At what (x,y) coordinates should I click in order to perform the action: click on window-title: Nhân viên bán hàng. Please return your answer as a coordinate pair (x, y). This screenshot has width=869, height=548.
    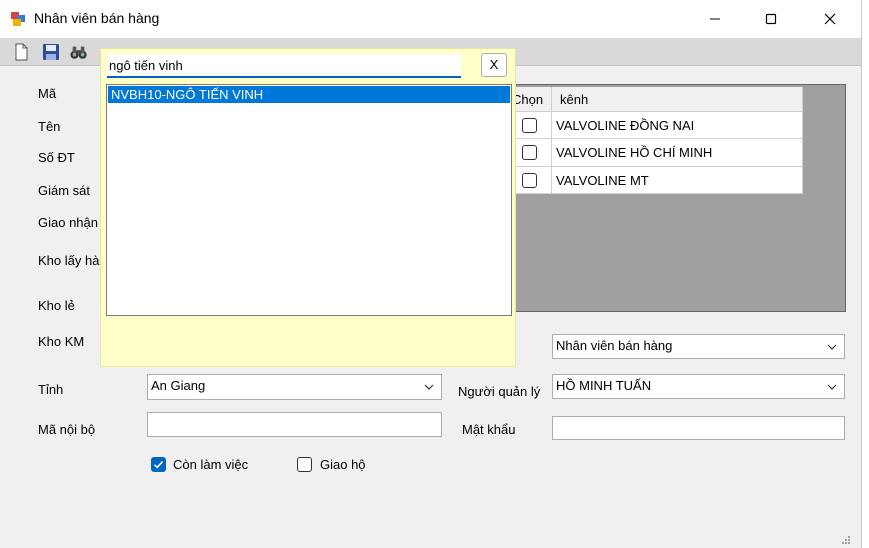
    Looking at the image, I should click on (97, 18).